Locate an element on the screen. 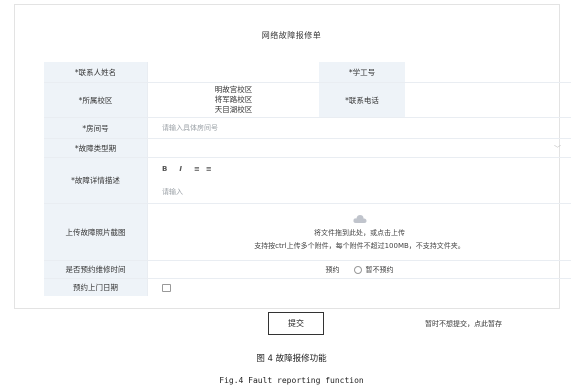  room-input: 请输入具体房间号 is located at coordinates (359, 128).